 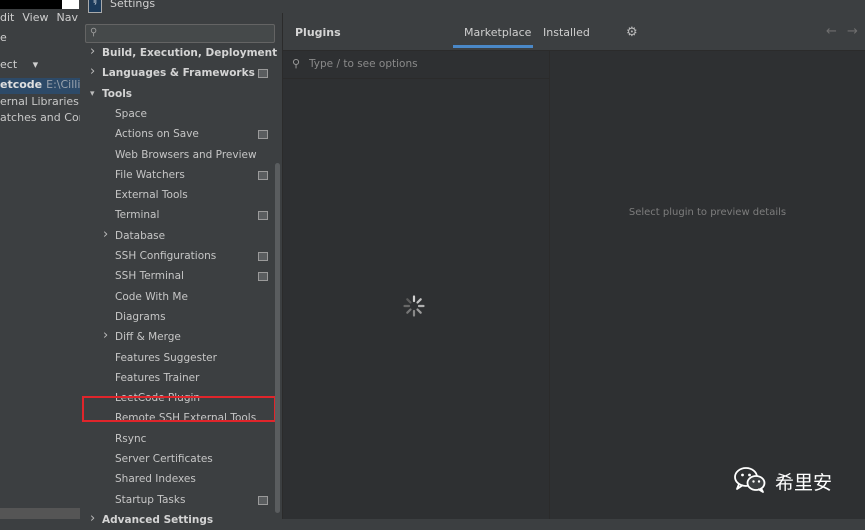 I want to click on sidebar-item-label: Diagrams, so click(x=140, y=316).